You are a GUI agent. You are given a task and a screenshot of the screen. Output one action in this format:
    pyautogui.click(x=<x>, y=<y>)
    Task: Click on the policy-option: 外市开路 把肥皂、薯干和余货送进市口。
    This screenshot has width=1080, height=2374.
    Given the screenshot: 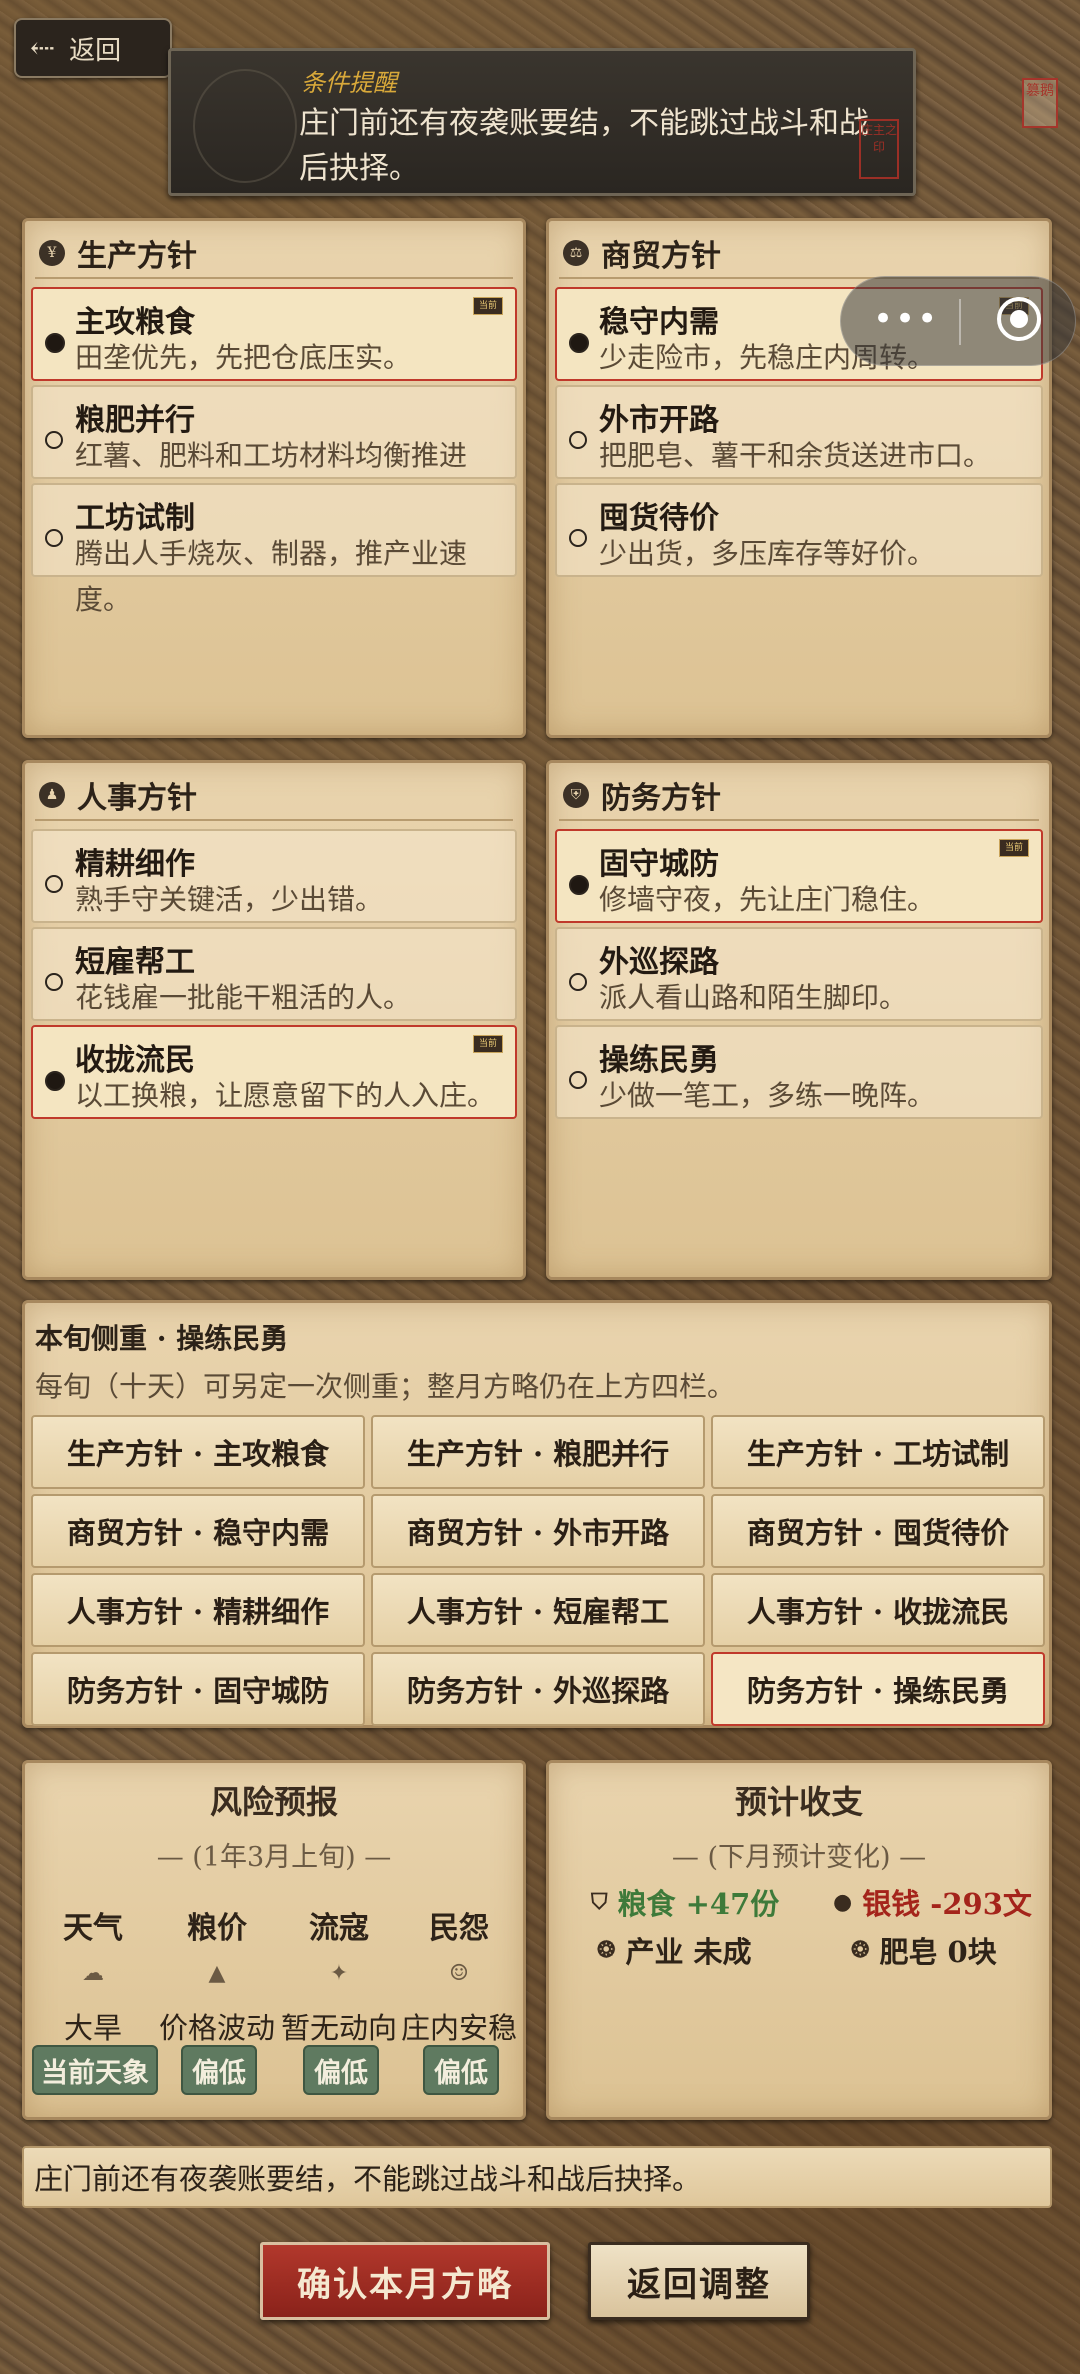 What is the action you would take?
    pyautogui.click(x=799, y=432)
    